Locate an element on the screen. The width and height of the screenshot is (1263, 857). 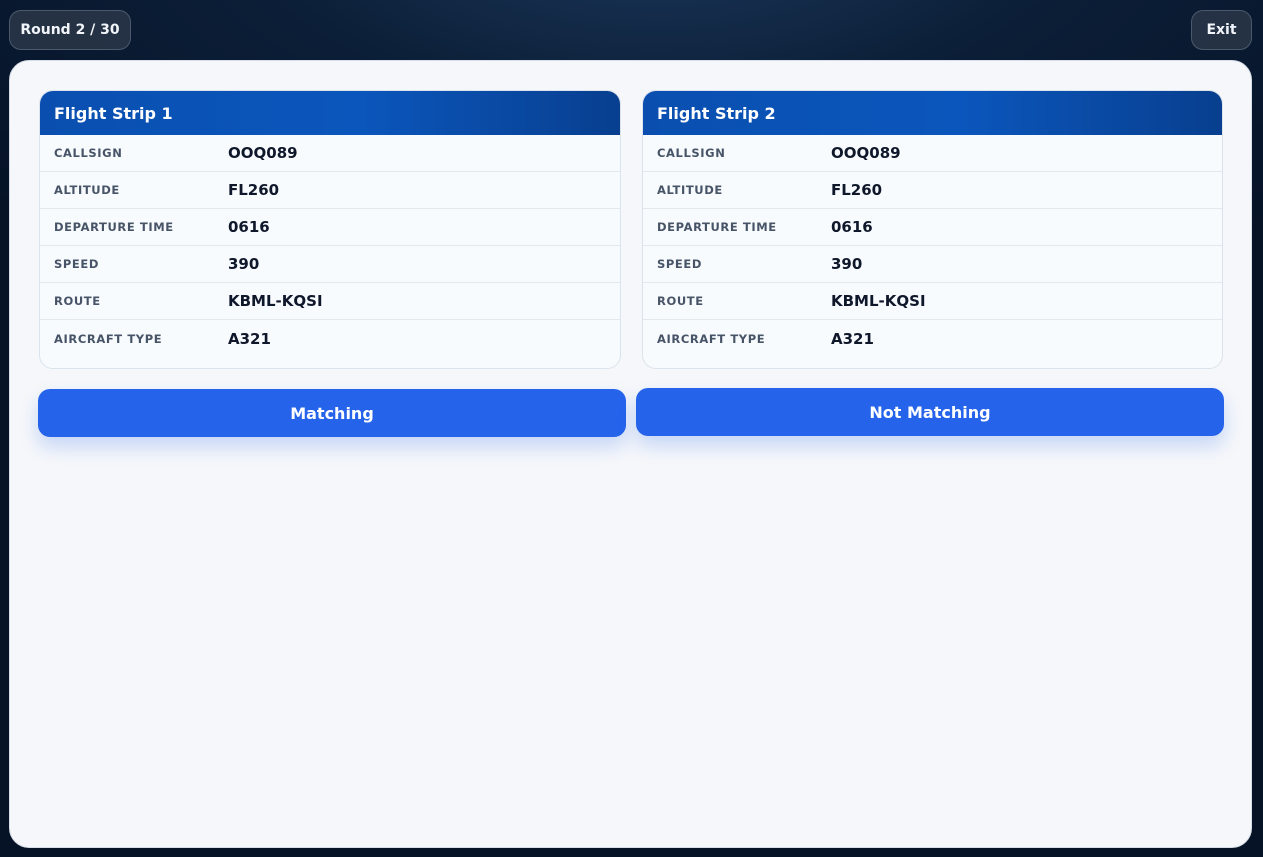
exit-button: Exit is located at coordinates (1221, 30).